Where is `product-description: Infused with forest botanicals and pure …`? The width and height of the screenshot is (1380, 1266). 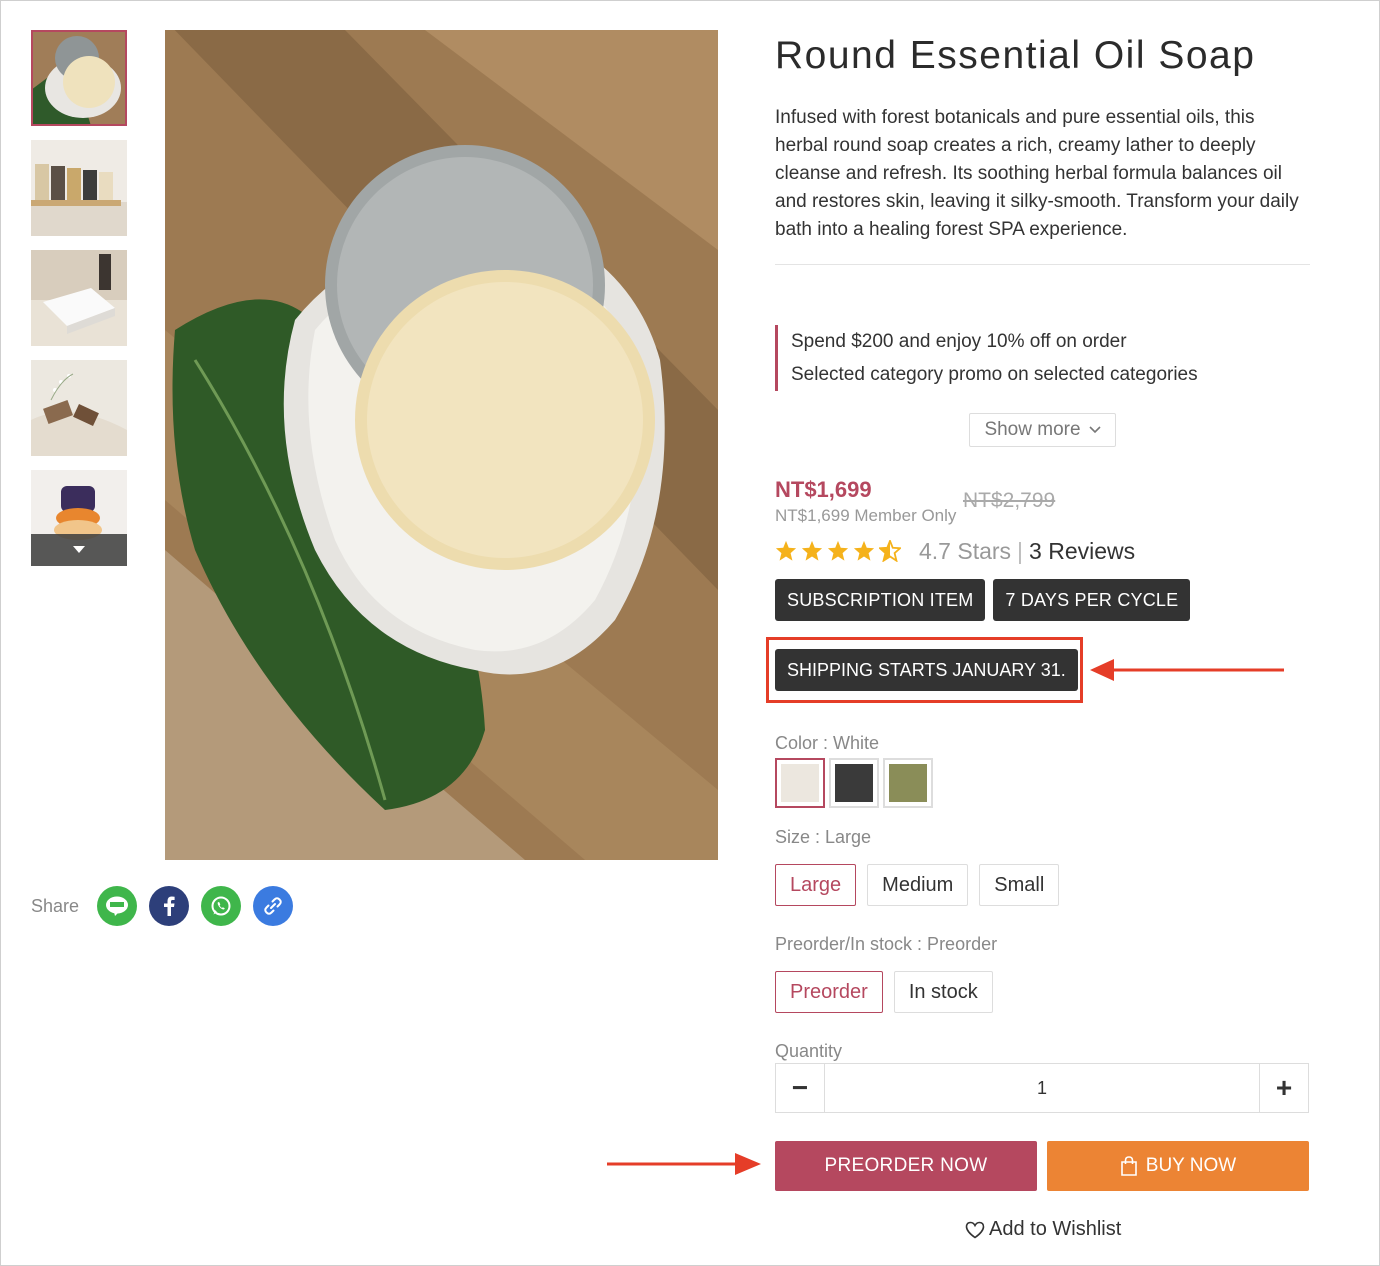 product-description: Infused with forest botanicals and pure … is located at coordinates (1042, 184).